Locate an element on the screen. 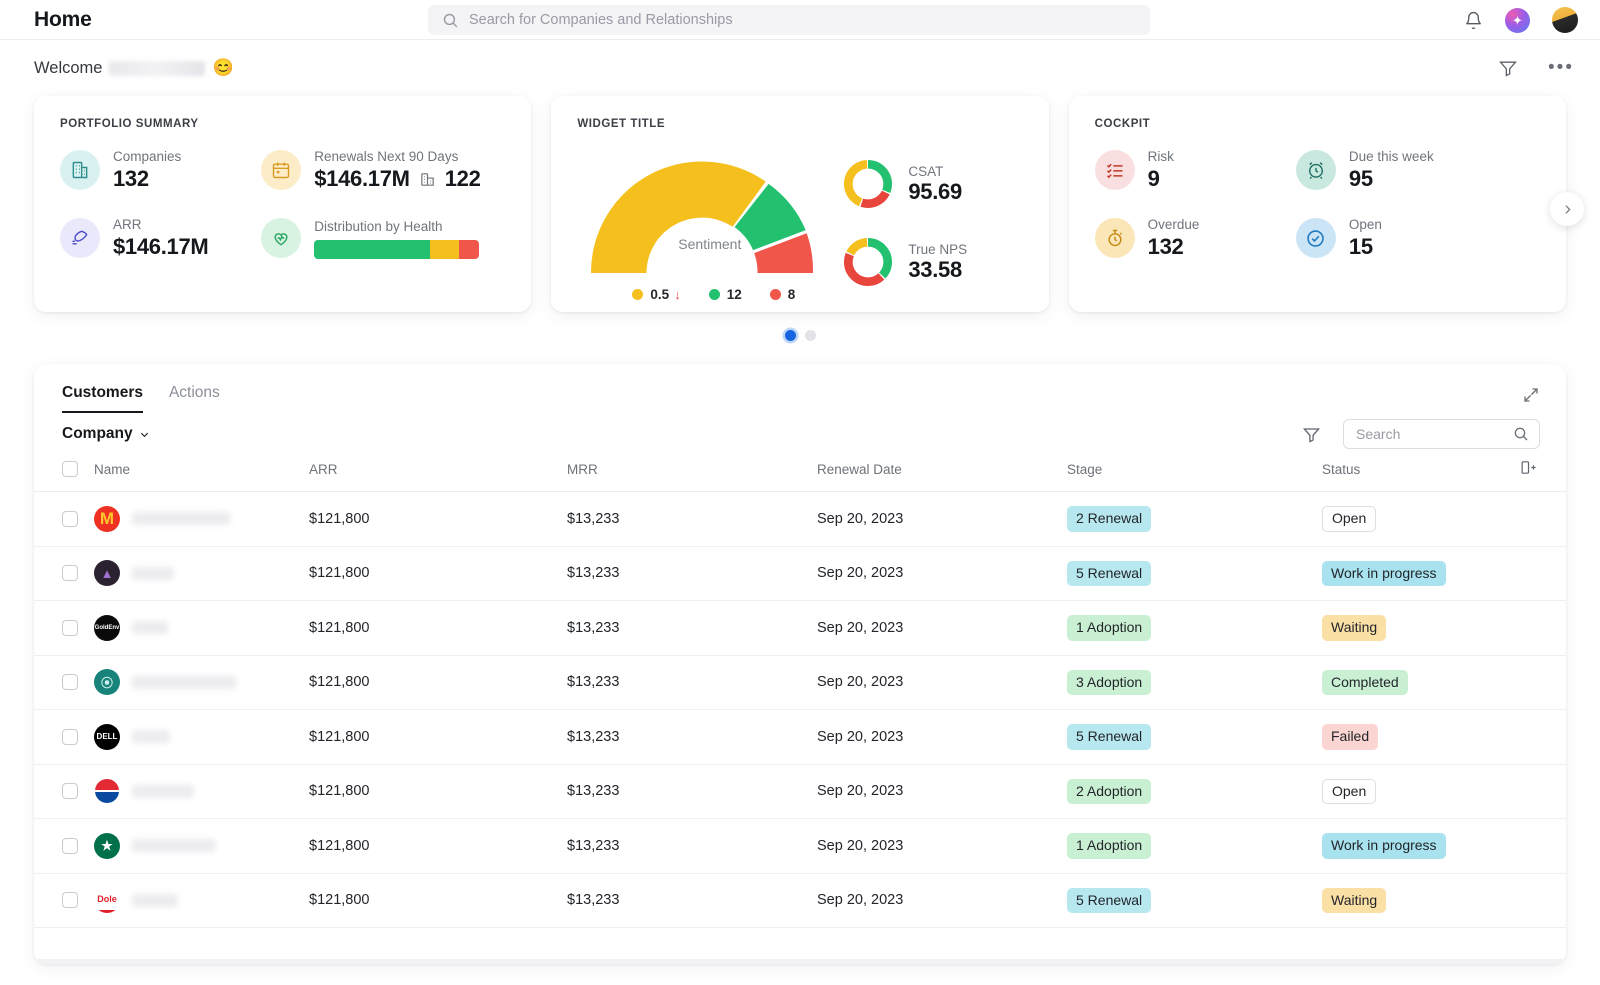 This screenshot has height=985, width=1600. column-header-name: Name is located at coordinates (201, 475).